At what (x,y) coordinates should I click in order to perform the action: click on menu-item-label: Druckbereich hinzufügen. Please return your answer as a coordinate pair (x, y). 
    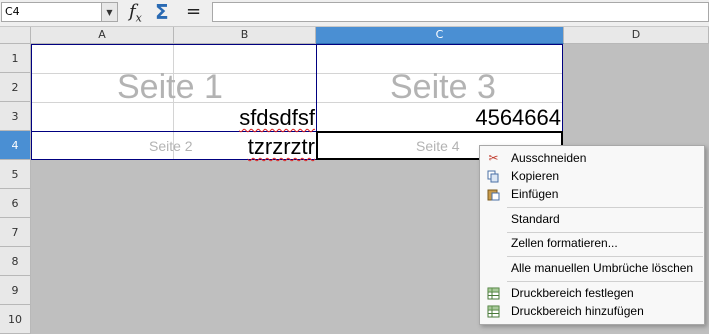
    Looking at the image, I should click on (577, 311).